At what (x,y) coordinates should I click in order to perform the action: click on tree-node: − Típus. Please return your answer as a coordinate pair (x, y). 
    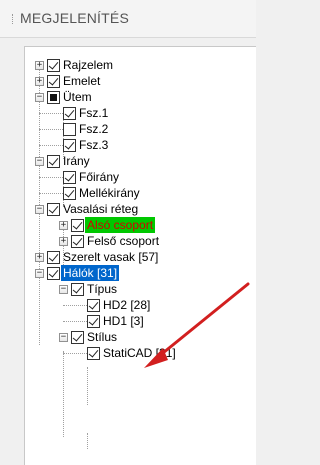
    Looking at the image, I should click on (128, 289).